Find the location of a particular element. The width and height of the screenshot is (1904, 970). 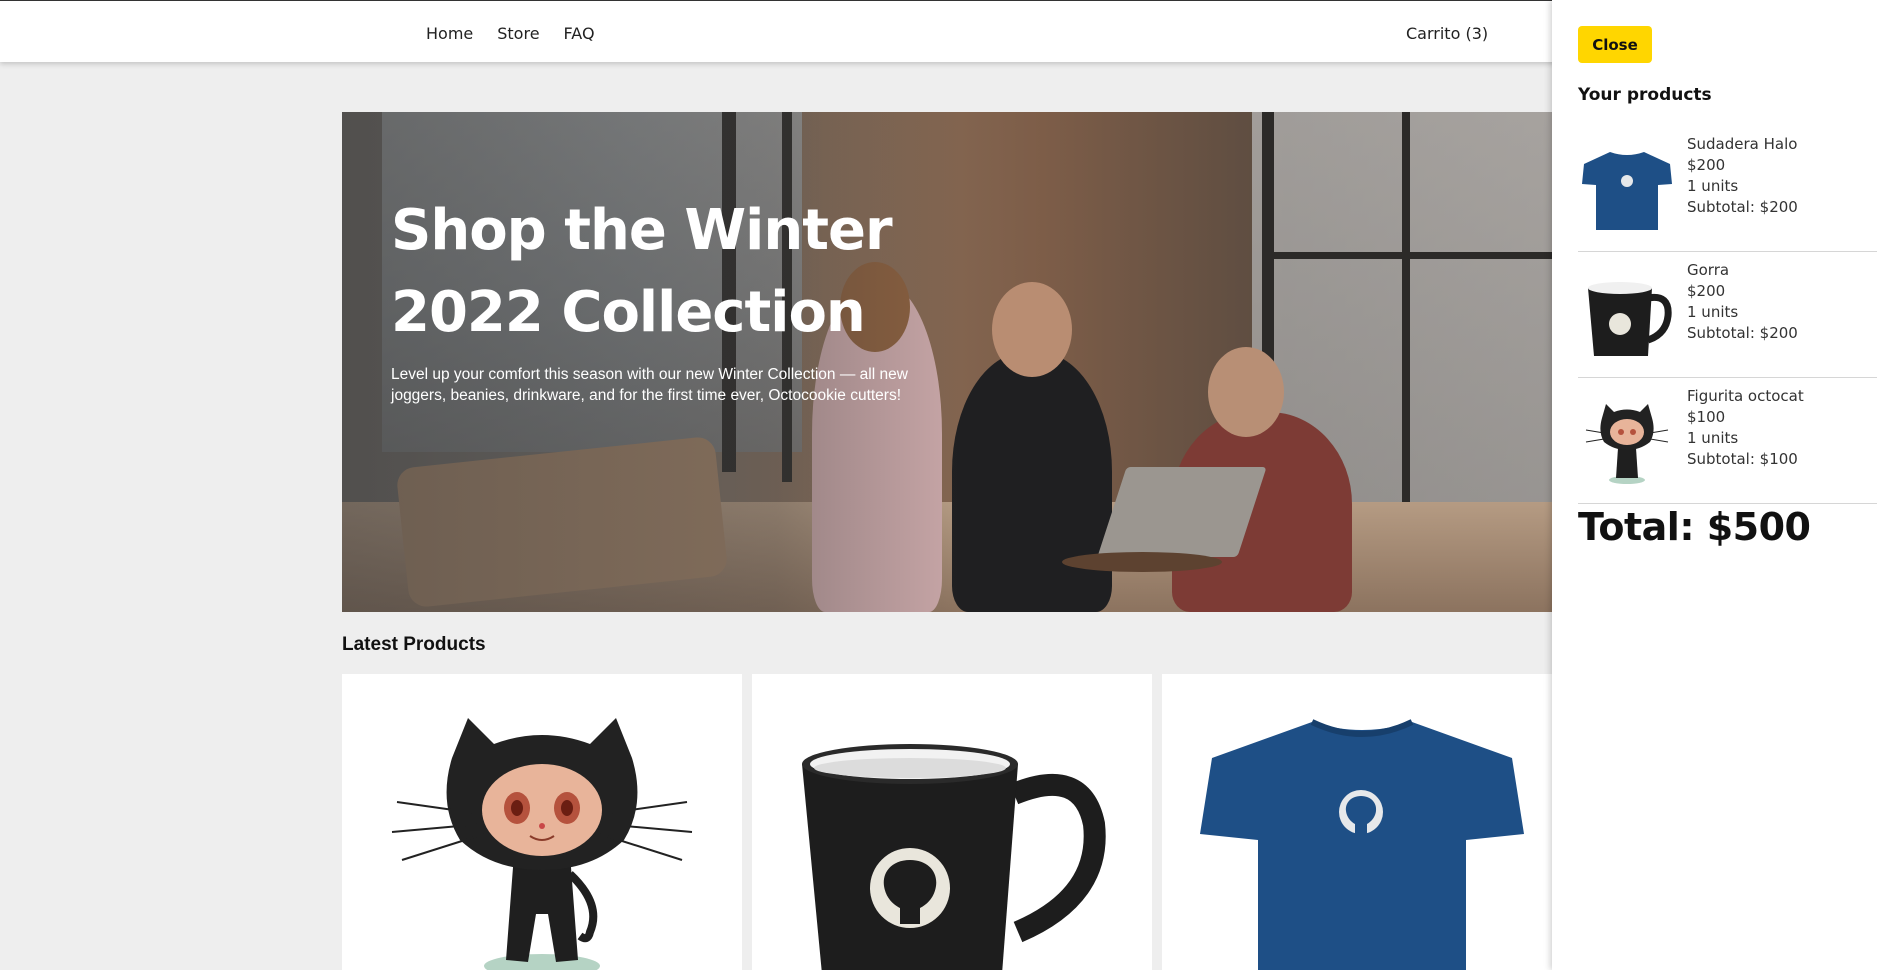

hero-person-center-head is located at coordinates (1032, 329).